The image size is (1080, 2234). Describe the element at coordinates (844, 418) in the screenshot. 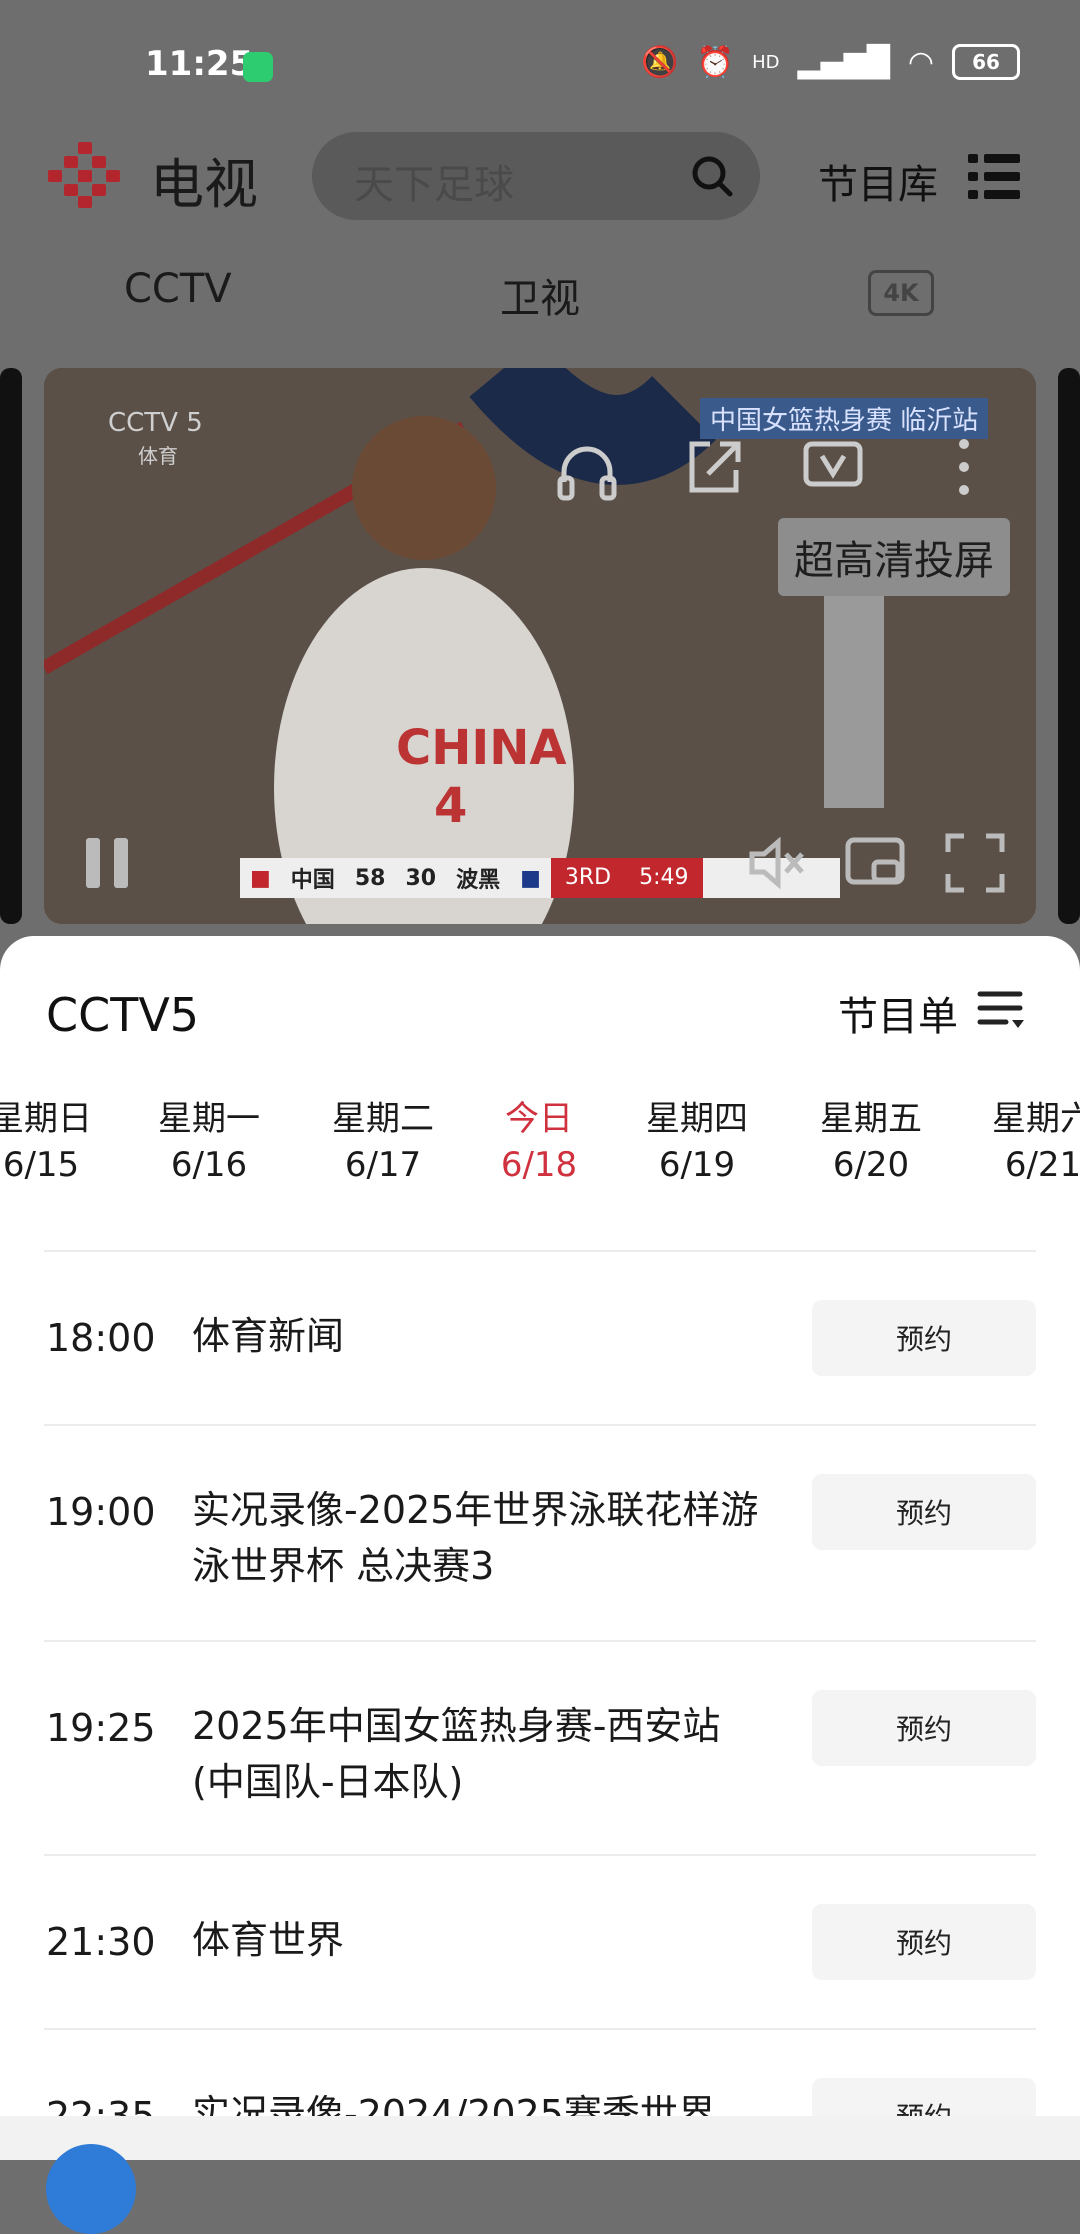

I see `program-banner: 中国女篮热身赛 临沂站` at that location.